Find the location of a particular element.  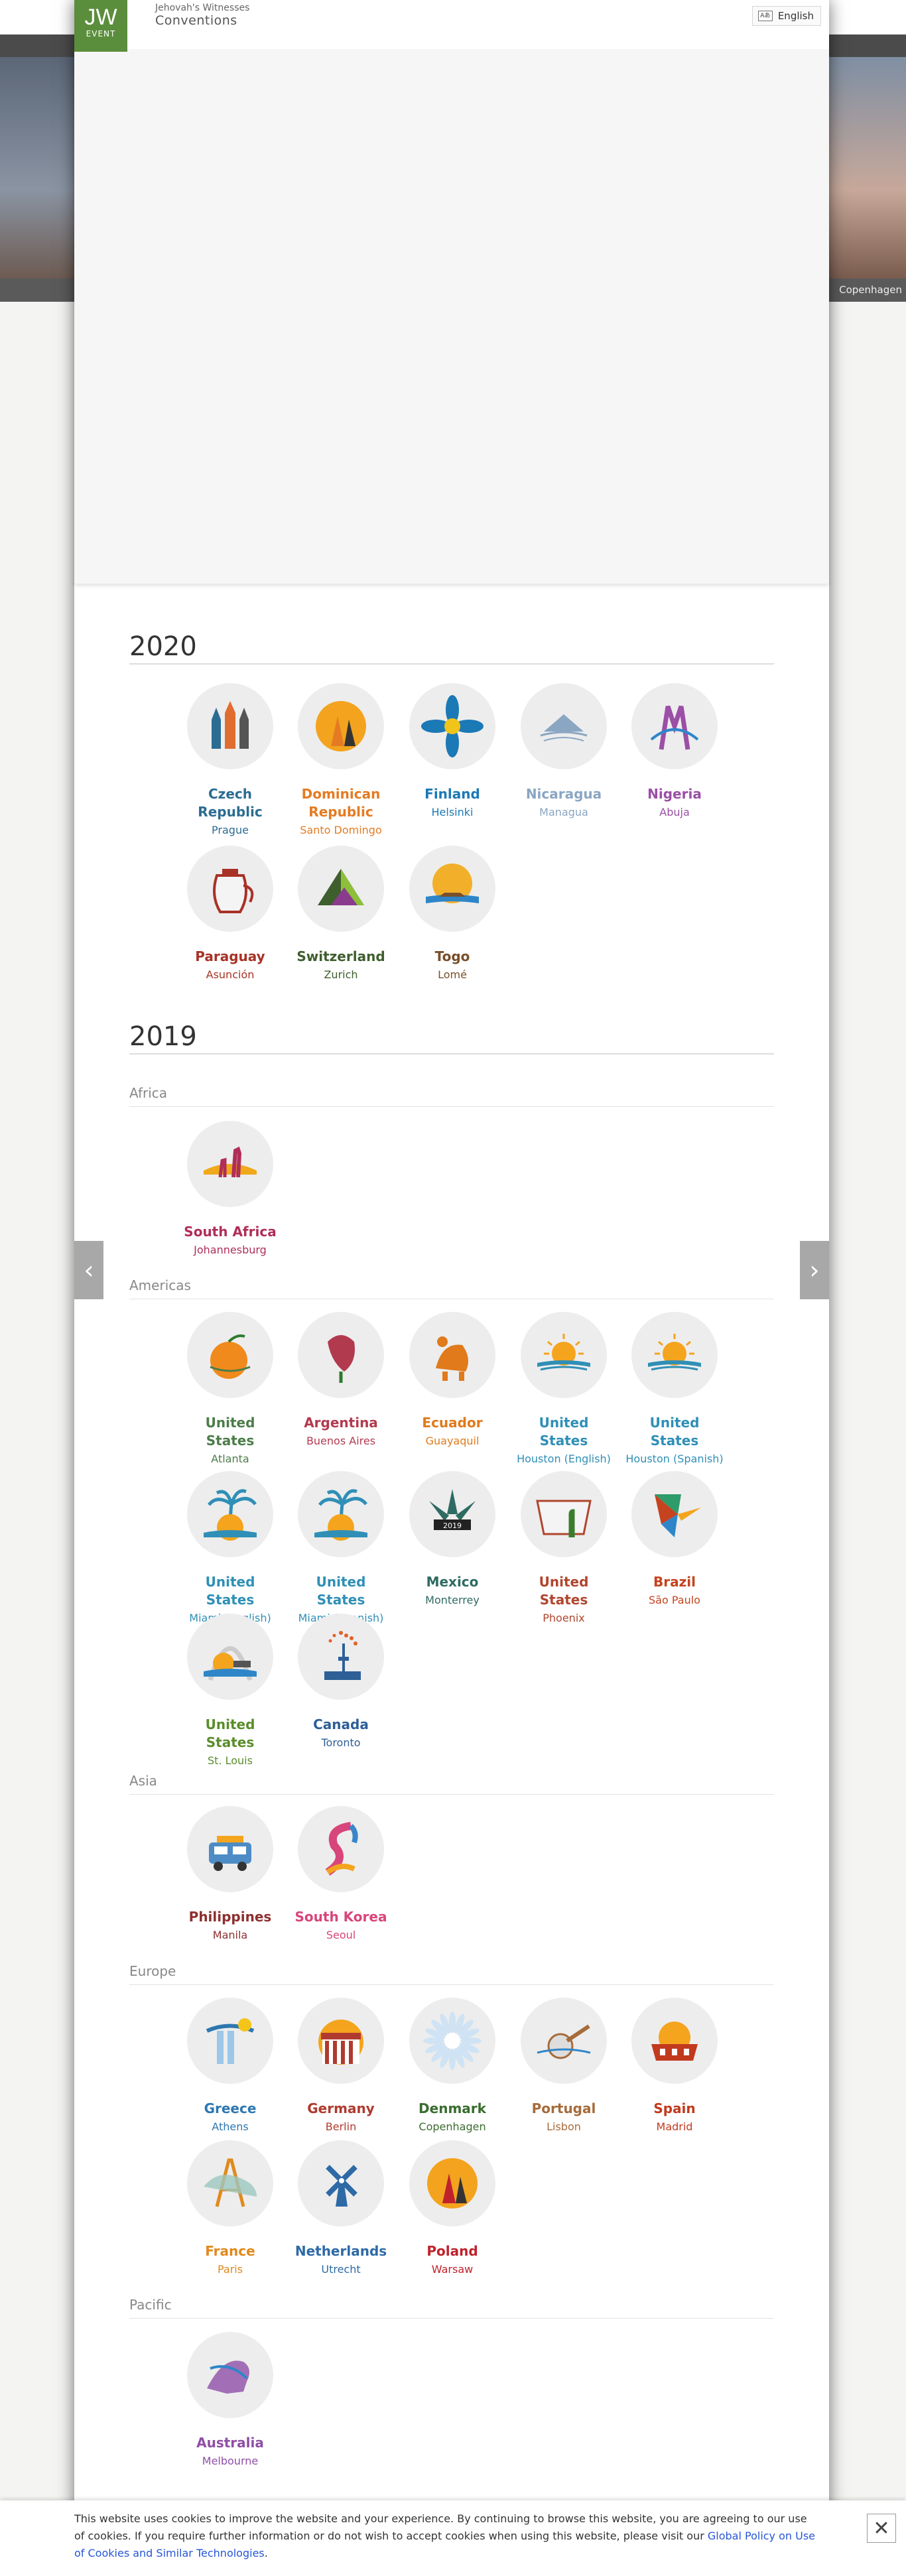

event-city: Johannesburg is located at coordinates (230, 1249).